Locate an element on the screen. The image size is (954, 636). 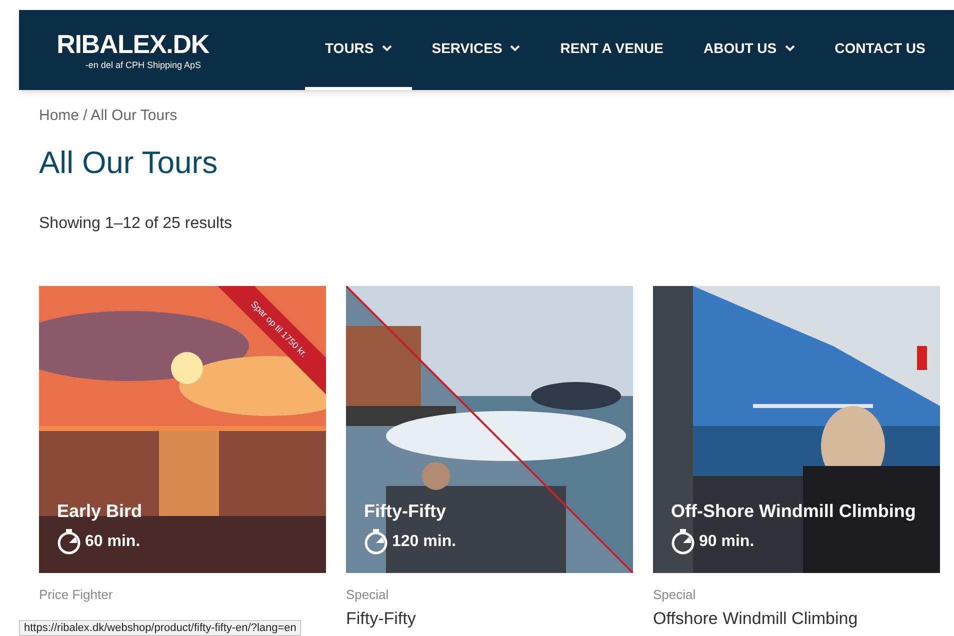
tour-duration: 60 min. is located at coordinates (112, 542).